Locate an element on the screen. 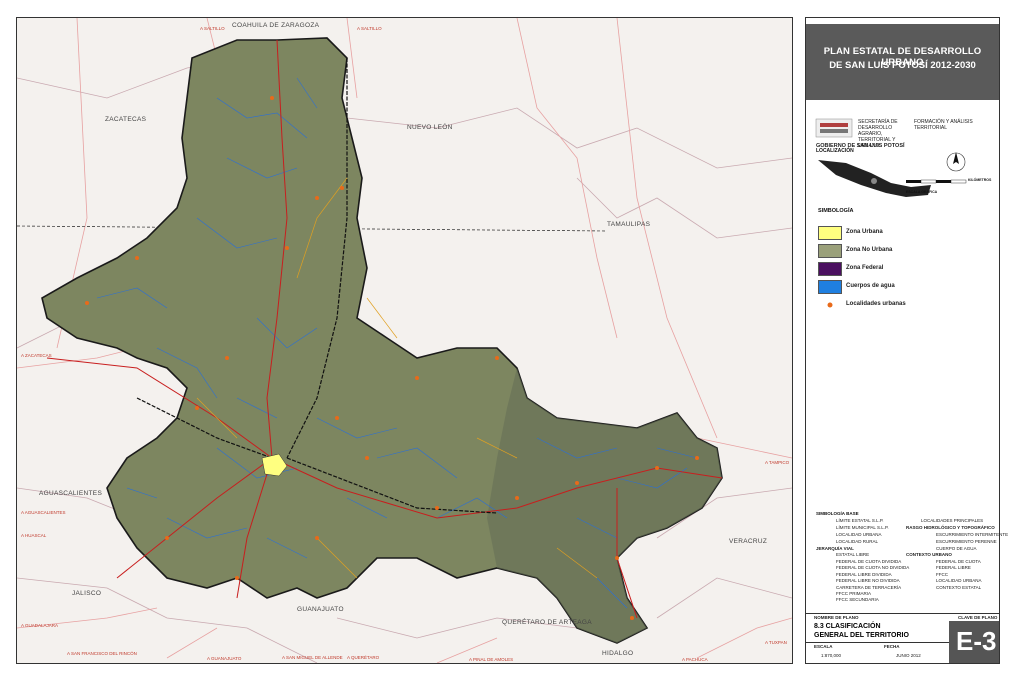 This screenshot has width=1020, height=680. road-dest-guanajuato: A GUANAJUATO is located at coordinates (224, 658).